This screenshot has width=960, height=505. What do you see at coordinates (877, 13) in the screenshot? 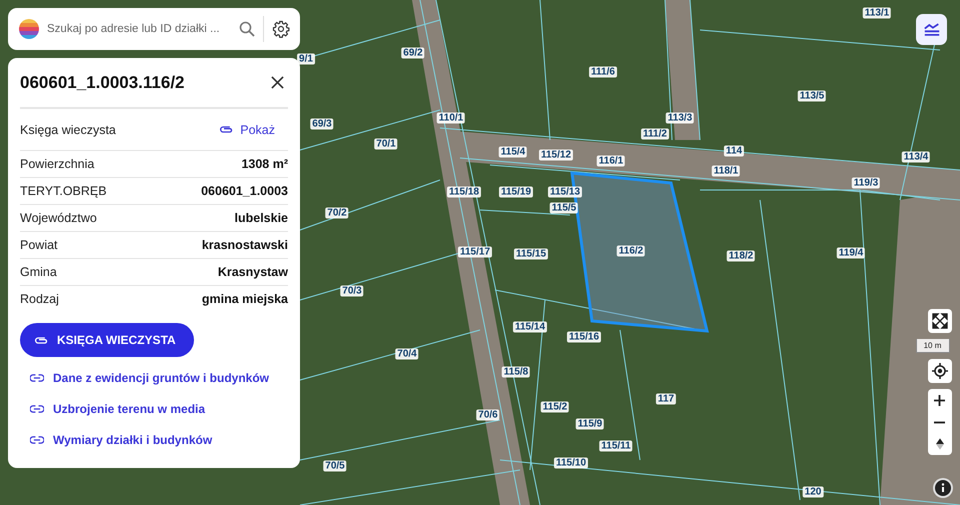
I see `parcel-number: 113/1` at bounding box center [877, 13].